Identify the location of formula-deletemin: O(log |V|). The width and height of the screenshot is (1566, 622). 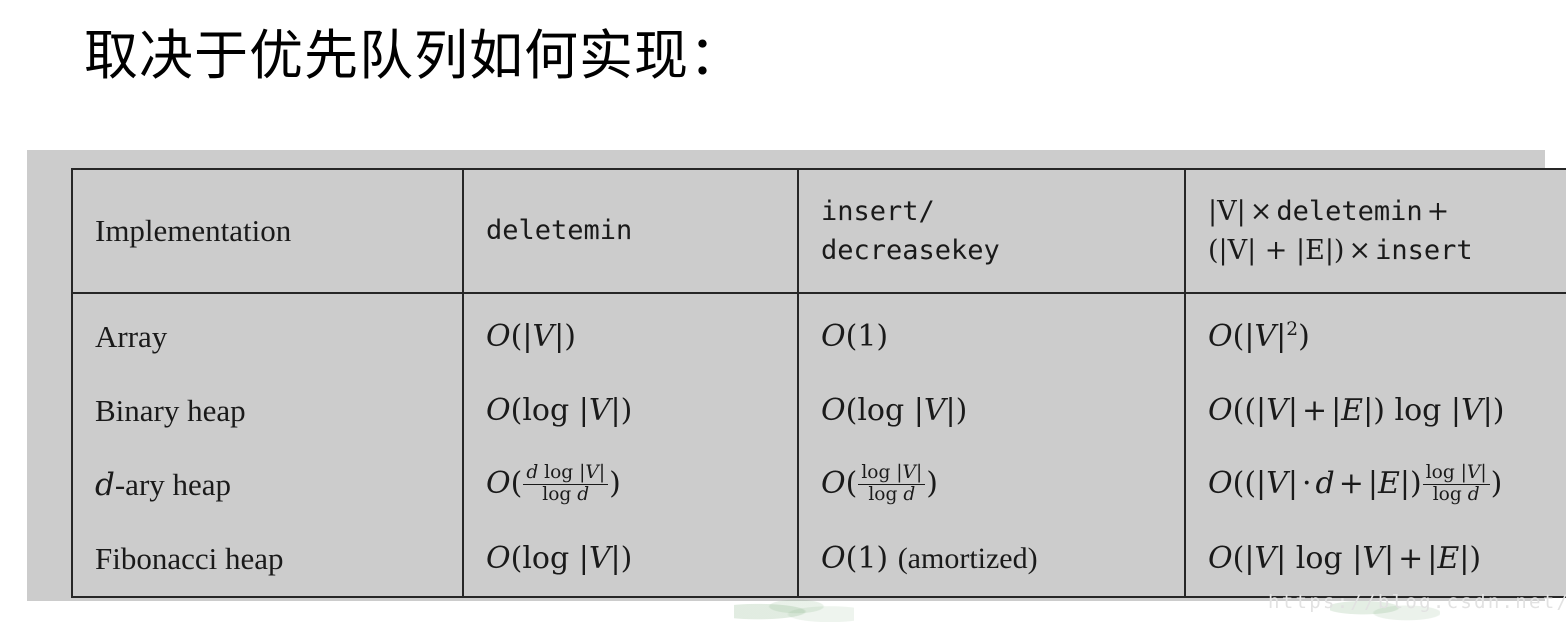
(559, 558).